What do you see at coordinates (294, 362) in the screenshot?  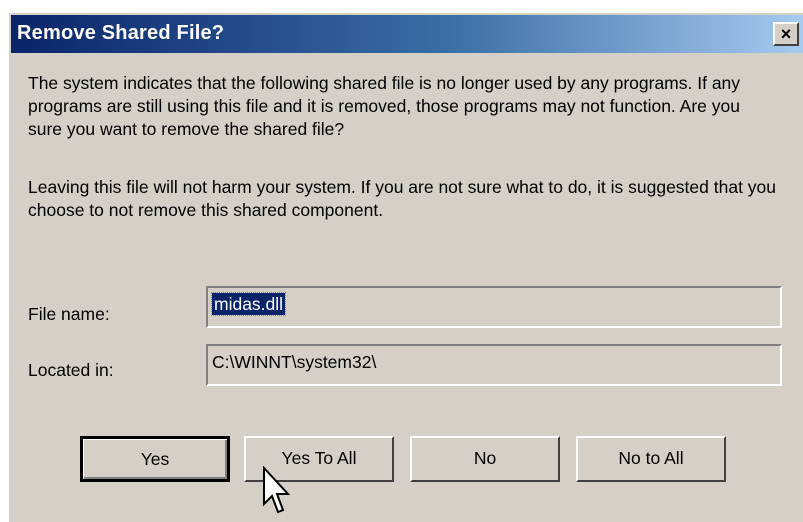 I see `located-in-value: C:\WINNT\system32\` at bounding box center [294, 362].